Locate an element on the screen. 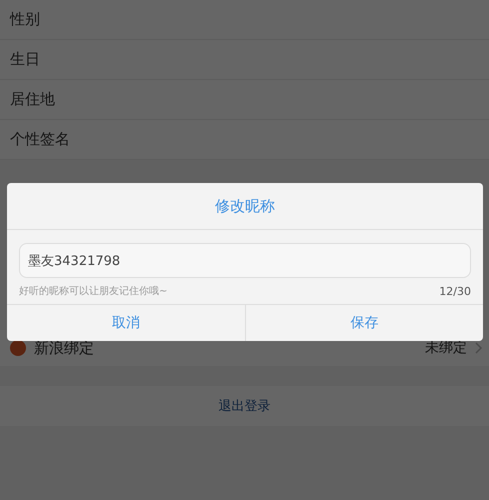 Image resolution: width=489 pixels, height=500 pixels. profile-row: 生日 is located at coordinates (244, 60).